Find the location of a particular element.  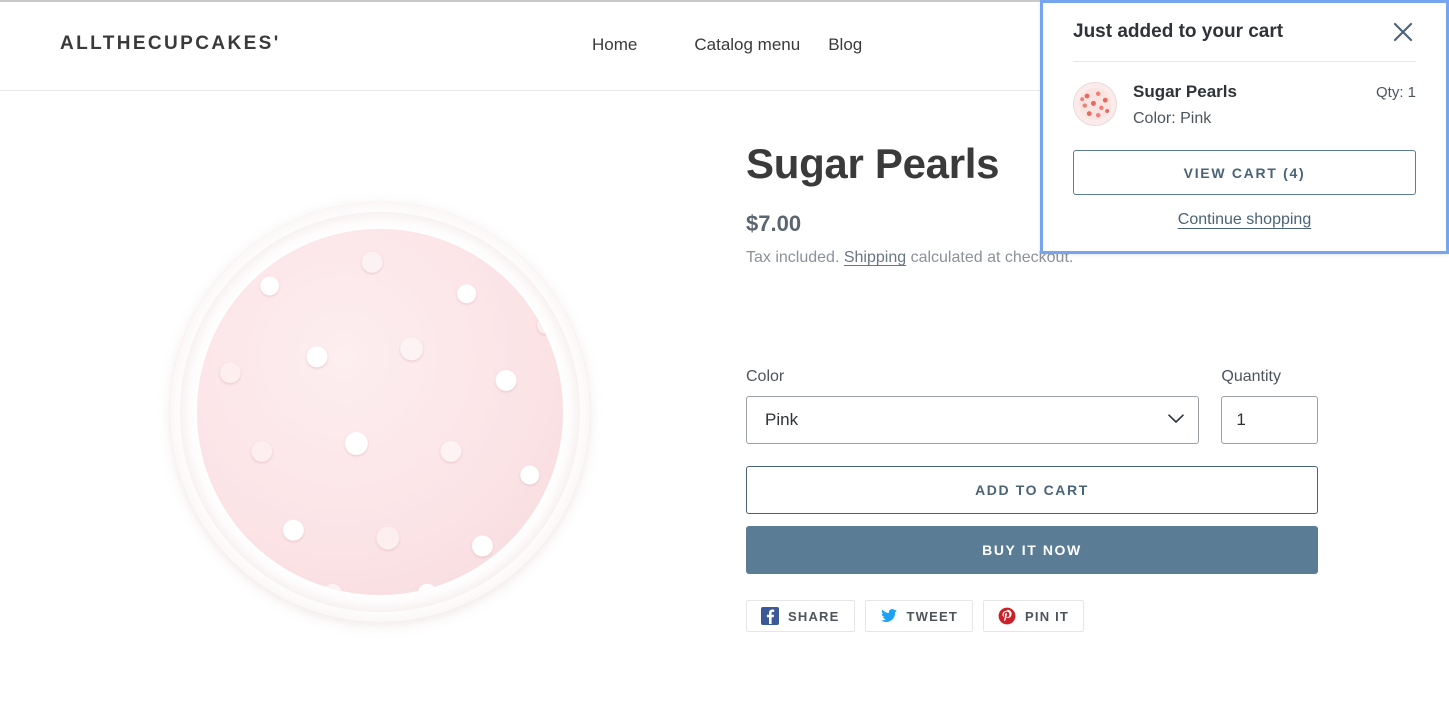

pinterest-icon is located at coordinates (1007, 616).